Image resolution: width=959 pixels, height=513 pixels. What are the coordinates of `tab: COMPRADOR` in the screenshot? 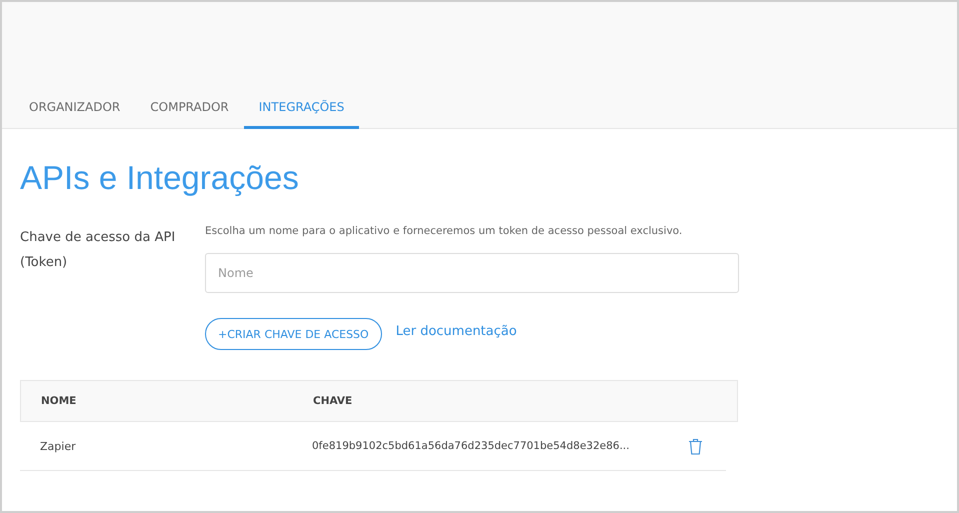 It's located at (189, 114).